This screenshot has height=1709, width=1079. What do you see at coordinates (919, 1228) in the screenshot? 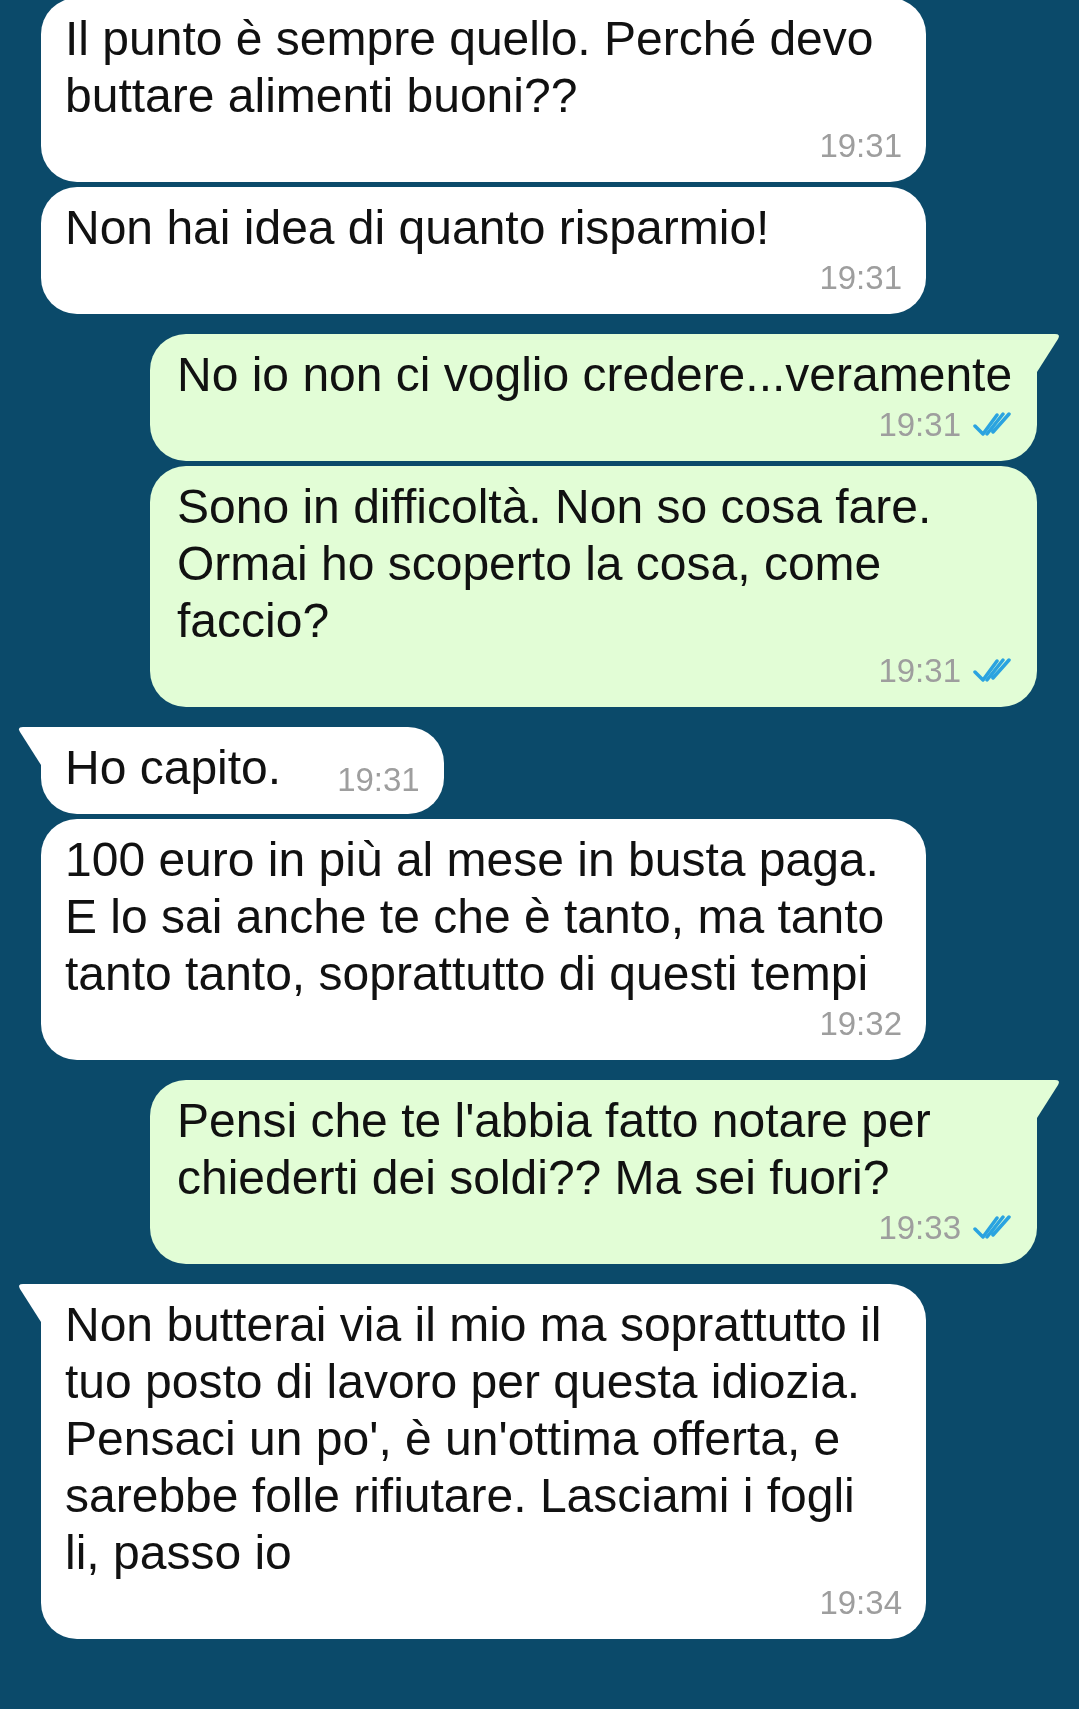
I see `message-time: 19:33` at bounding box center [919, 1228].